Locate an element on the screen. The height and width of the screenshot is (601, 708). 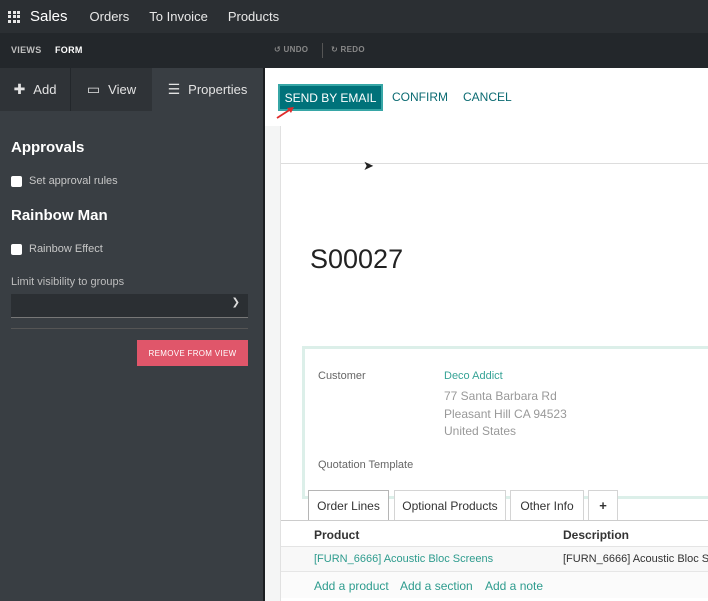
sidebar-tab-properties: ☰ Properties is located at coordinates (207, 89).